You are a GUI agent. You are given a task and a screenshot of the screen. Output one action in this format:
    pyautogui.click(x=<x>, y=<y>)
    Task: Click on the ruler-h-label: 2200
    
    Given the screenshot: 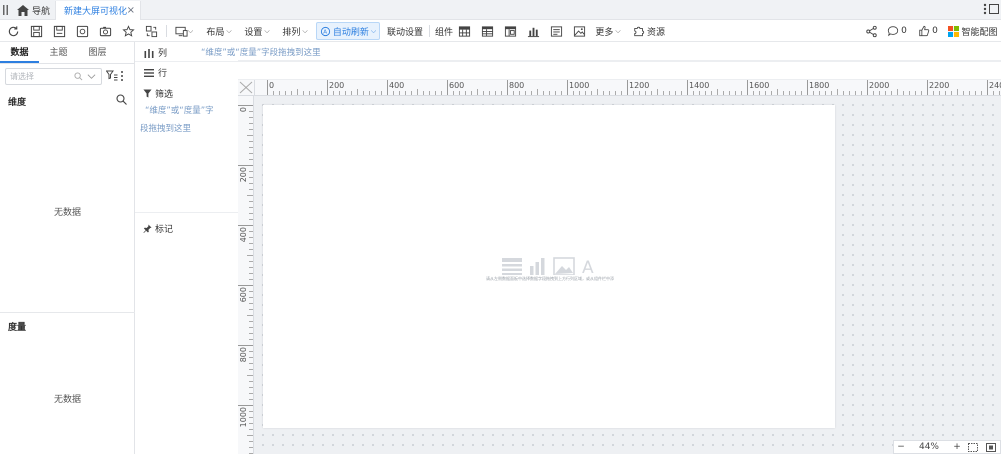 What is the action you would take?
    pyautogui.click(x=939, y=85)
    